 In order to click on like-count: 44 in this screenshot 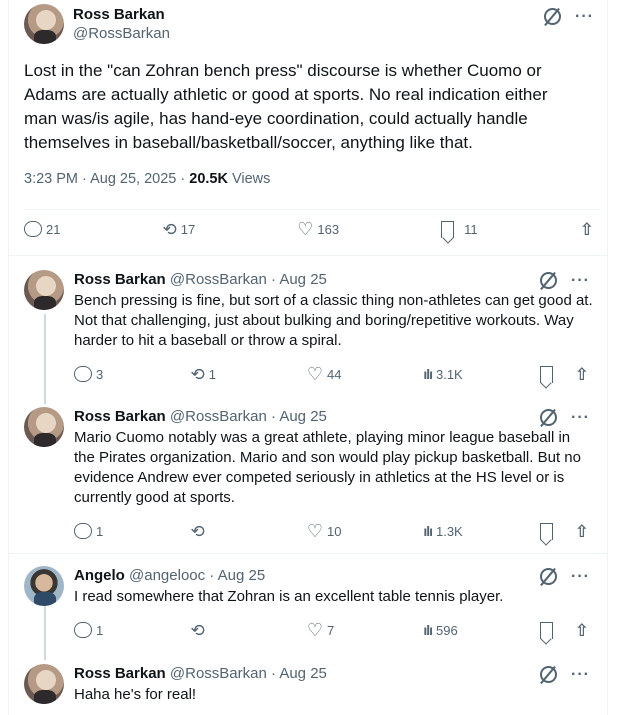, I will do `click(334, 374)`.